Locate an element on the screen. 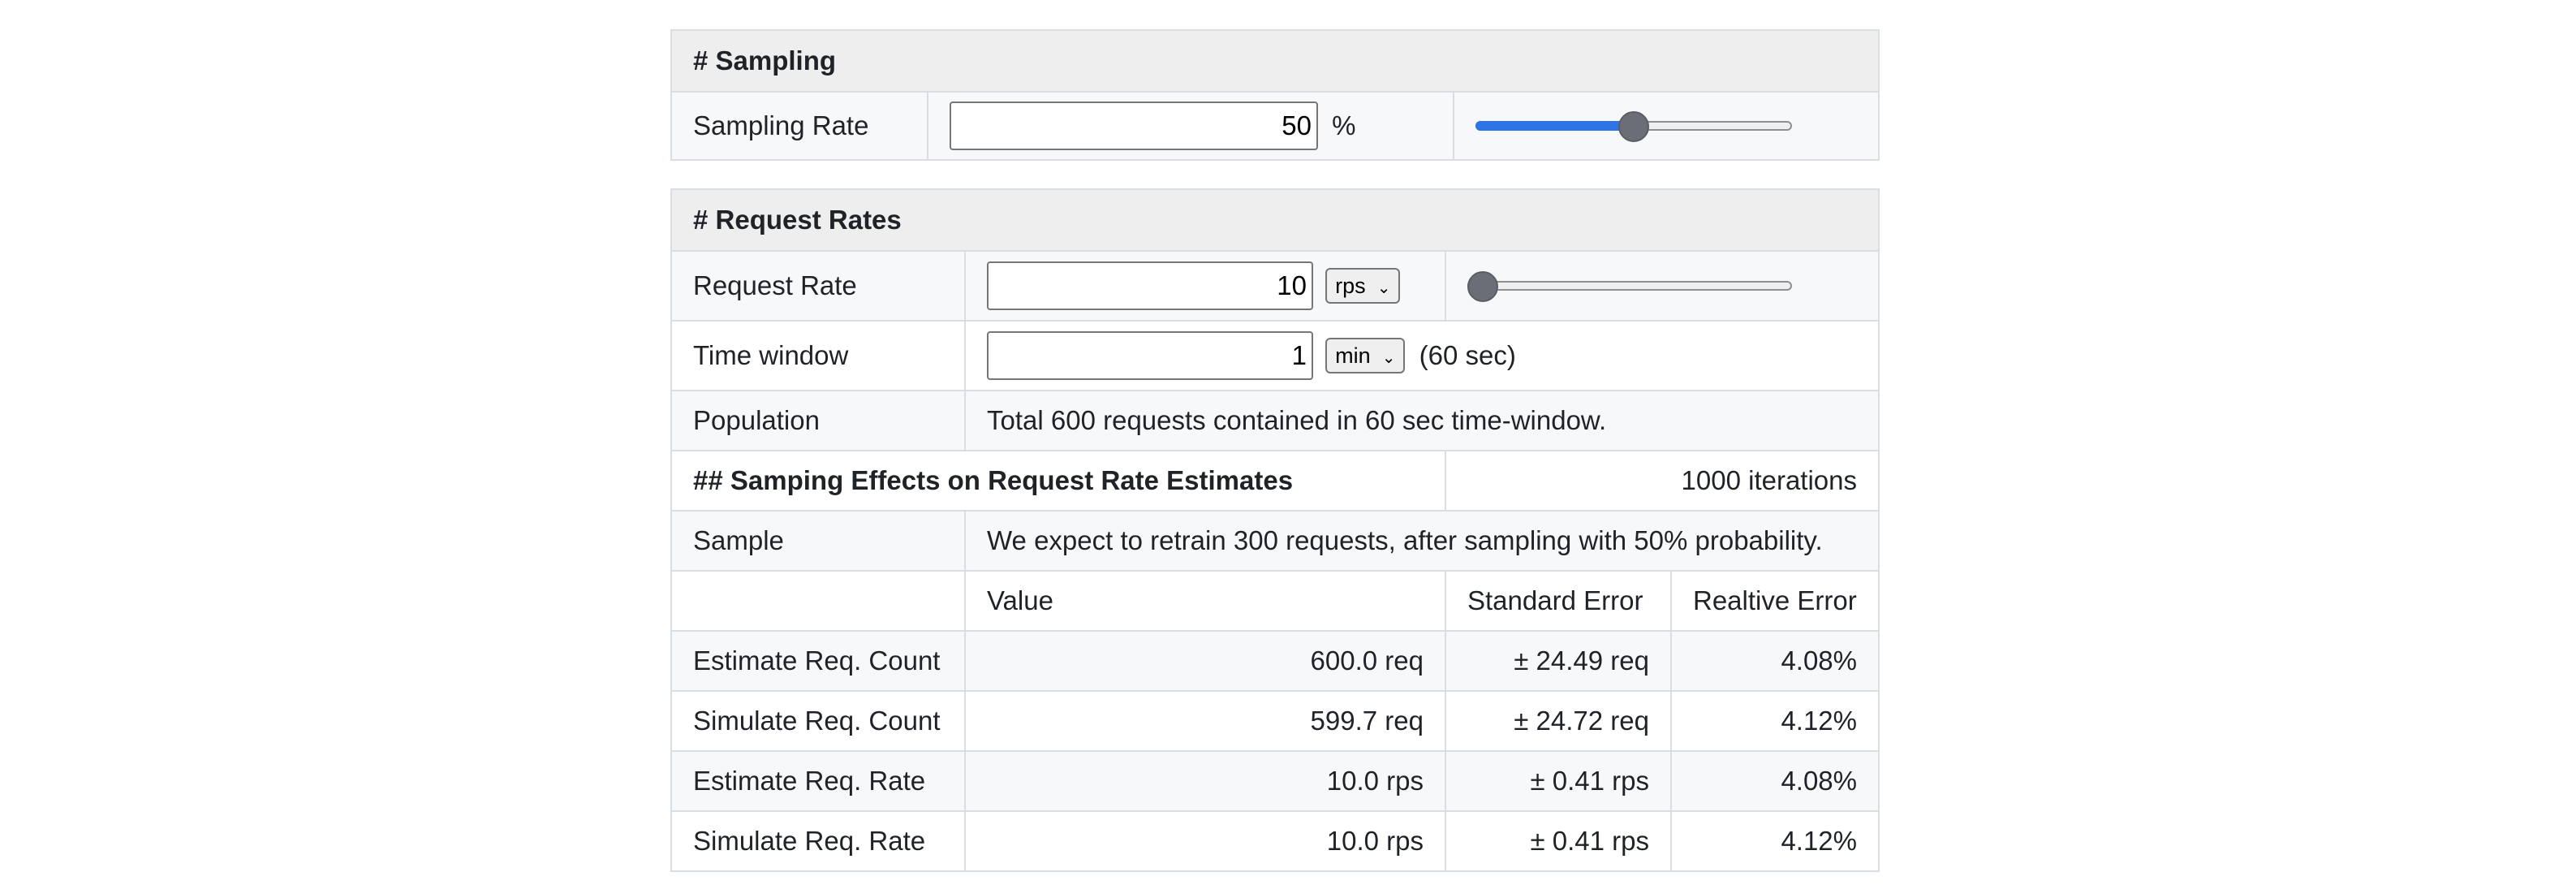 This screenshot has width=2576, height=885. row-value: 600.0 req is located at coordinates (1205, 661).